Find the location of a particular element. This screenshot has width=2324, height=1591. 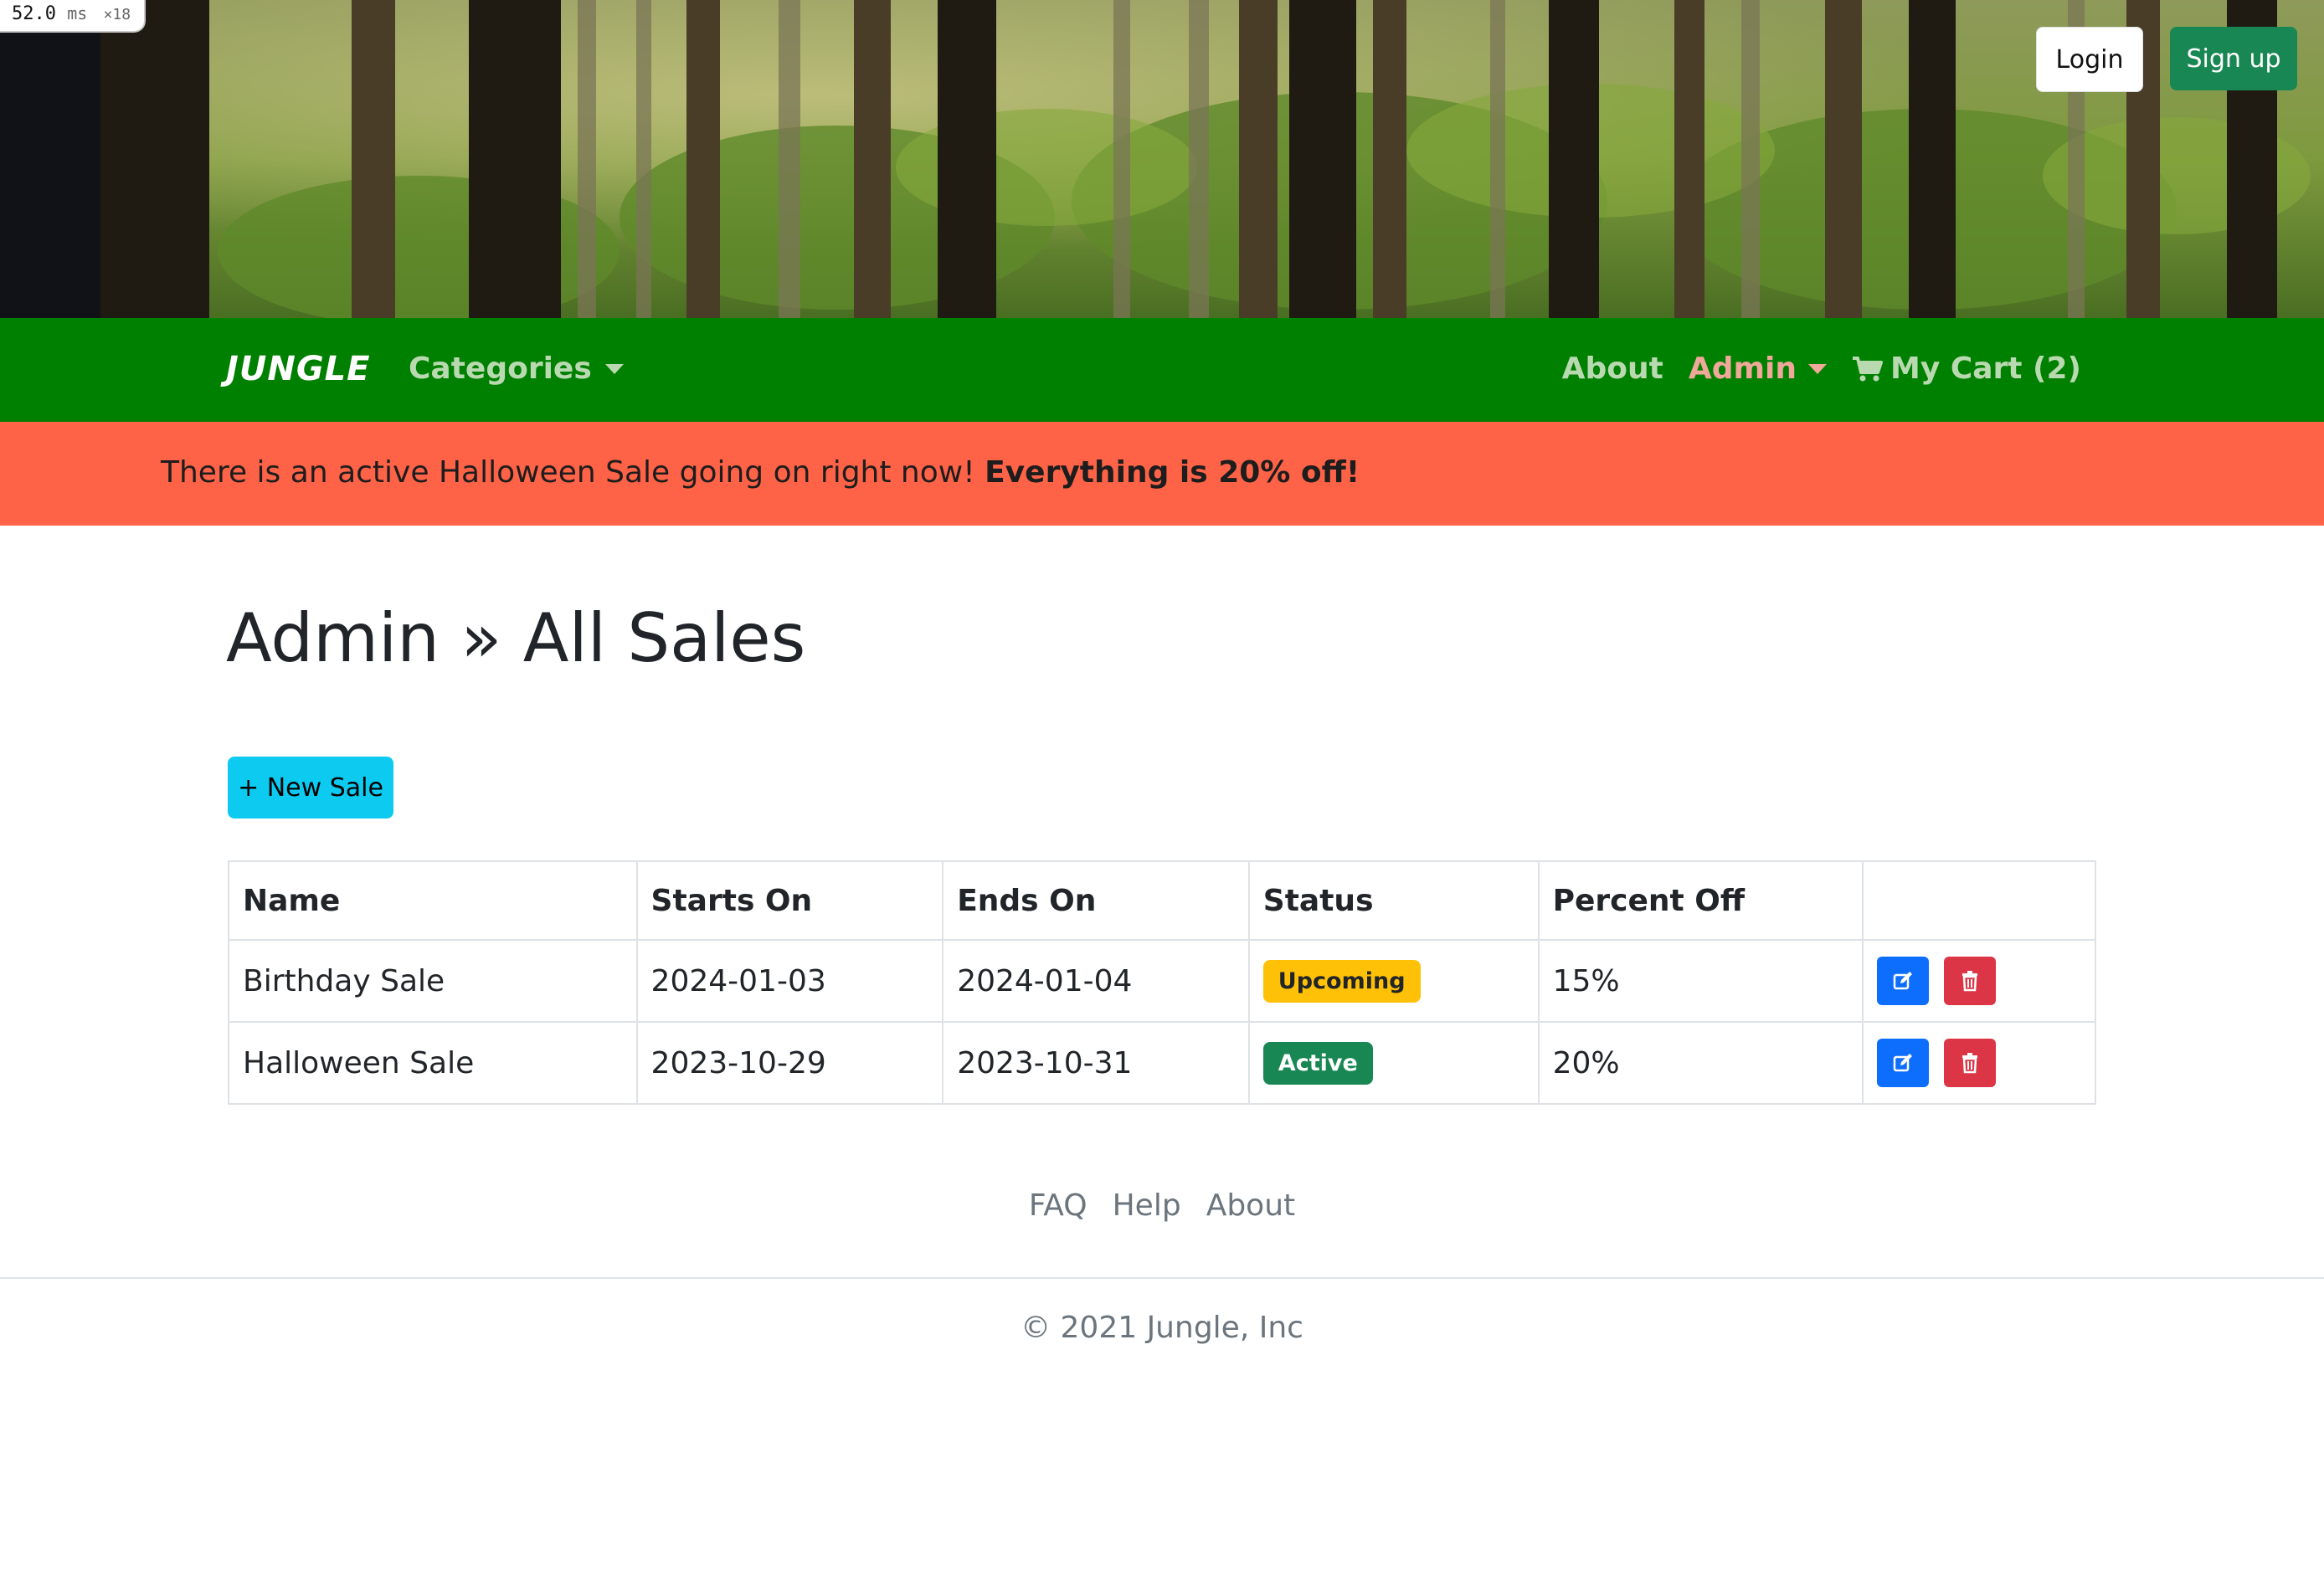

sale-name: Birthday Sale is located at coordinates (433, 981).